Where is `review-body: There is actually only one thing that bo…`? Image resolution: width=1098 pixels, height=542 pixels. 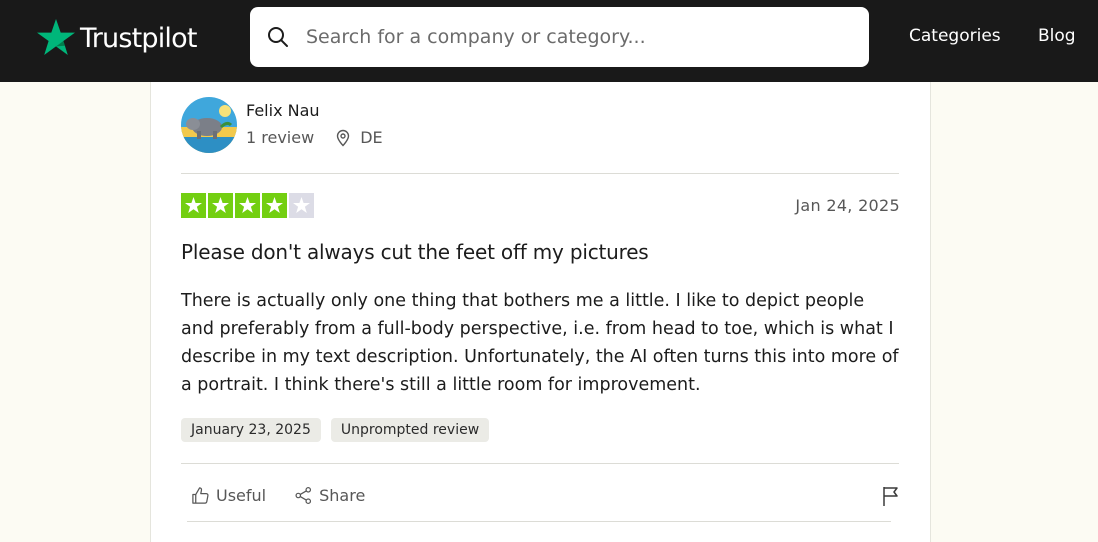
review-body: There is actually only one thing that bo… is located at coordinates (540, 343).